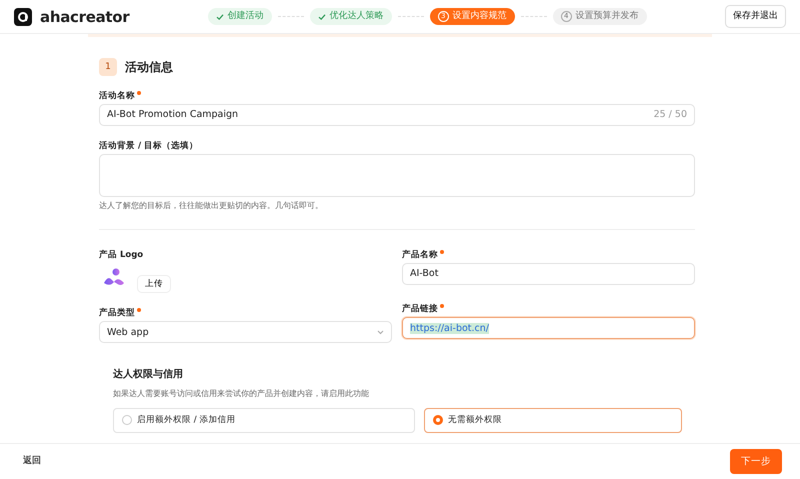 The image size is (800, 479). I want to click on logo-icon, so click(23, 17).